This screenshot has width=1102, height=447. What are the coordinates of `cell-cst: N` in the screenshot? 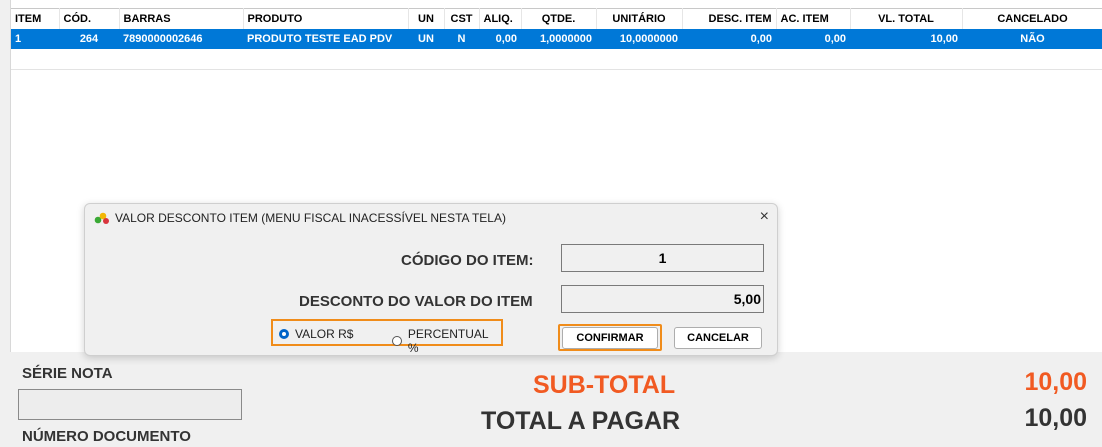 It's located at (461, 39).